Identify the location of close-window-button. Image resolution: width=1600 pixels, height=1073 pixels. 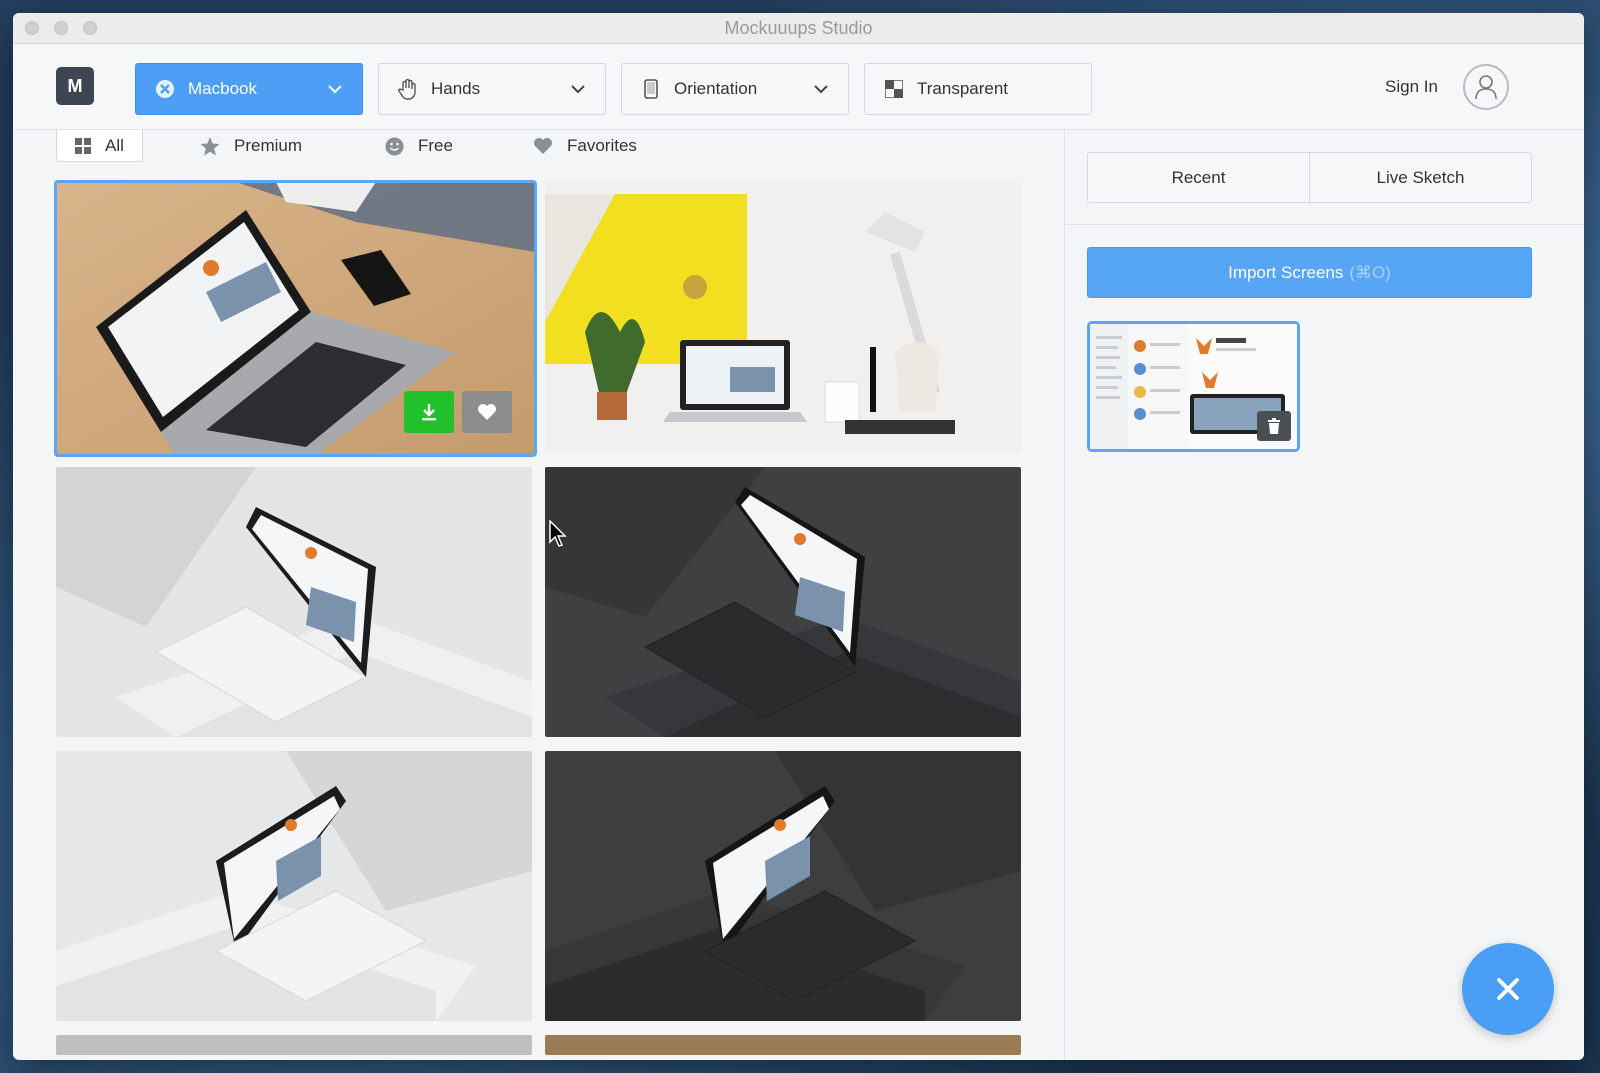
(32, 28).